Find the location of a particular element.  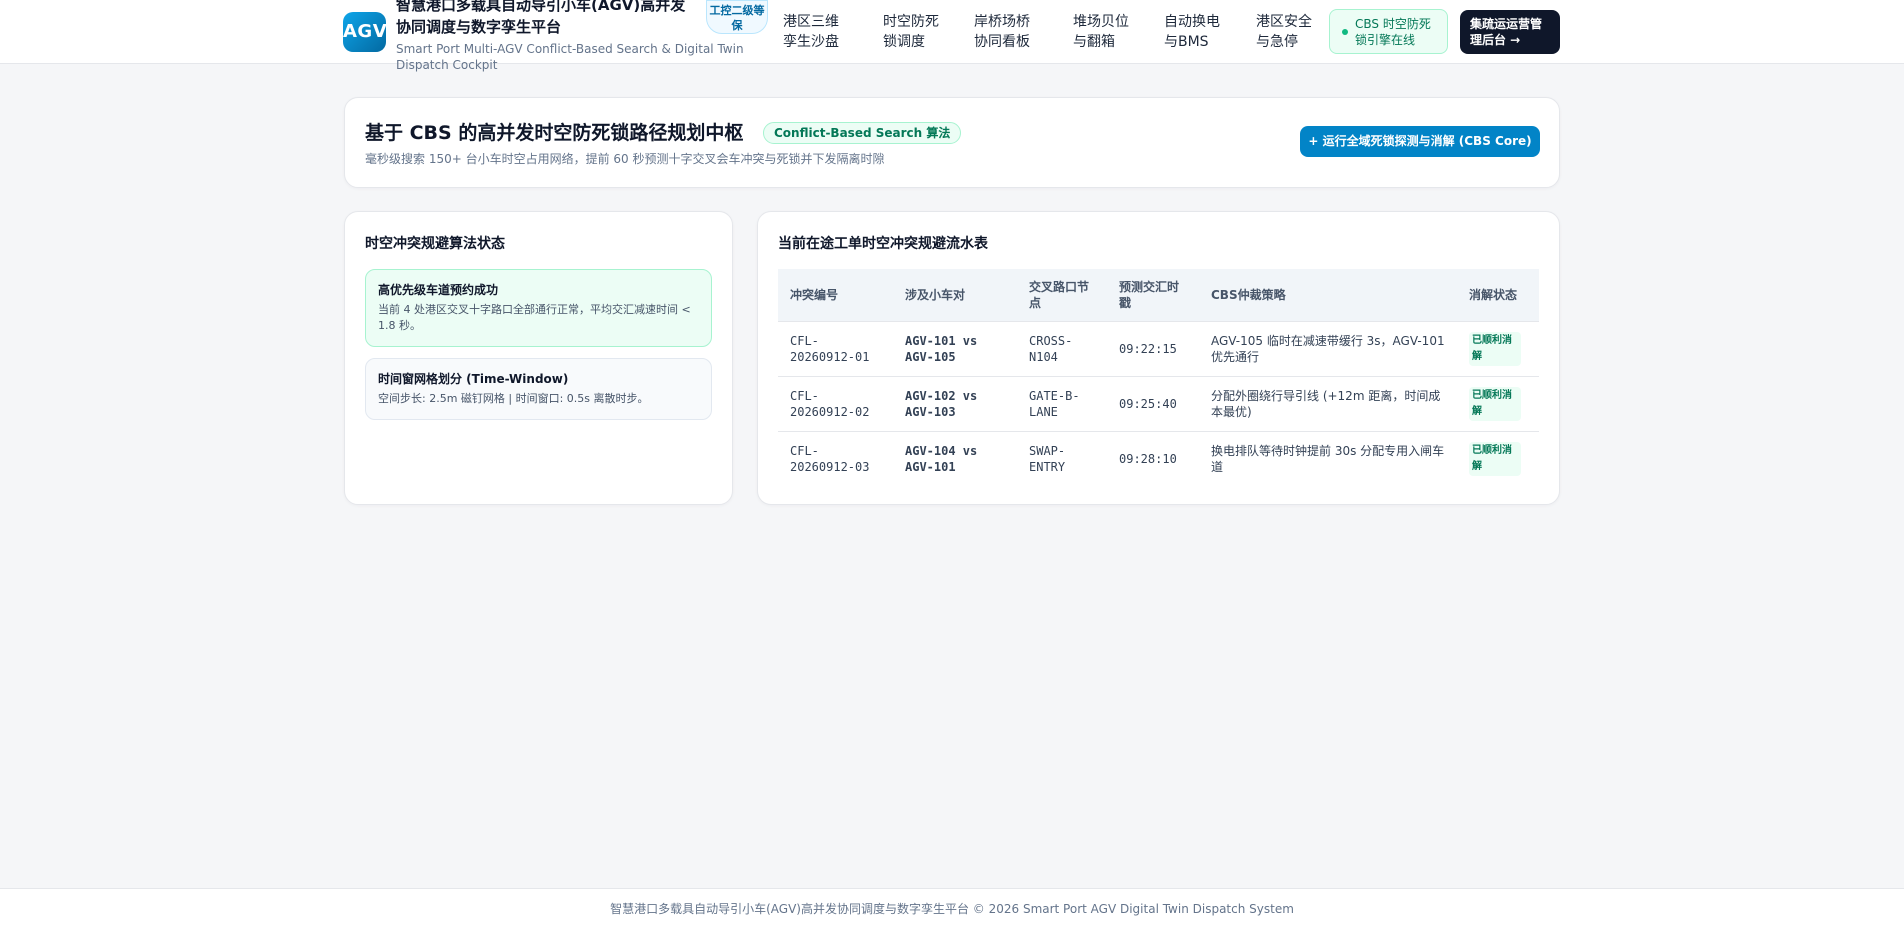

nav-digital-twin-sandbox: 港区三维孪生沙盘 is located at coordinates (815, 32).